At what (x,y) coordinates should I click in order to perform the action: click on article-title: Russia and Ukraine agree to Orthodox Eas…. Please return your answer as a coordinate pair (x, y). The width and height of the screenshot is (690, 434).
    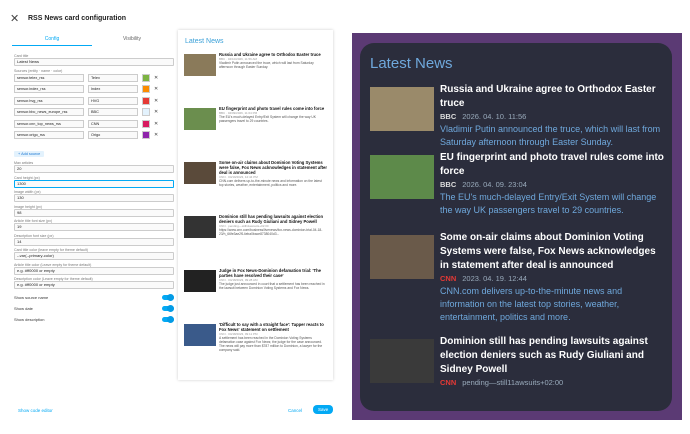
    Looking at the image, I should click on (553, 97).